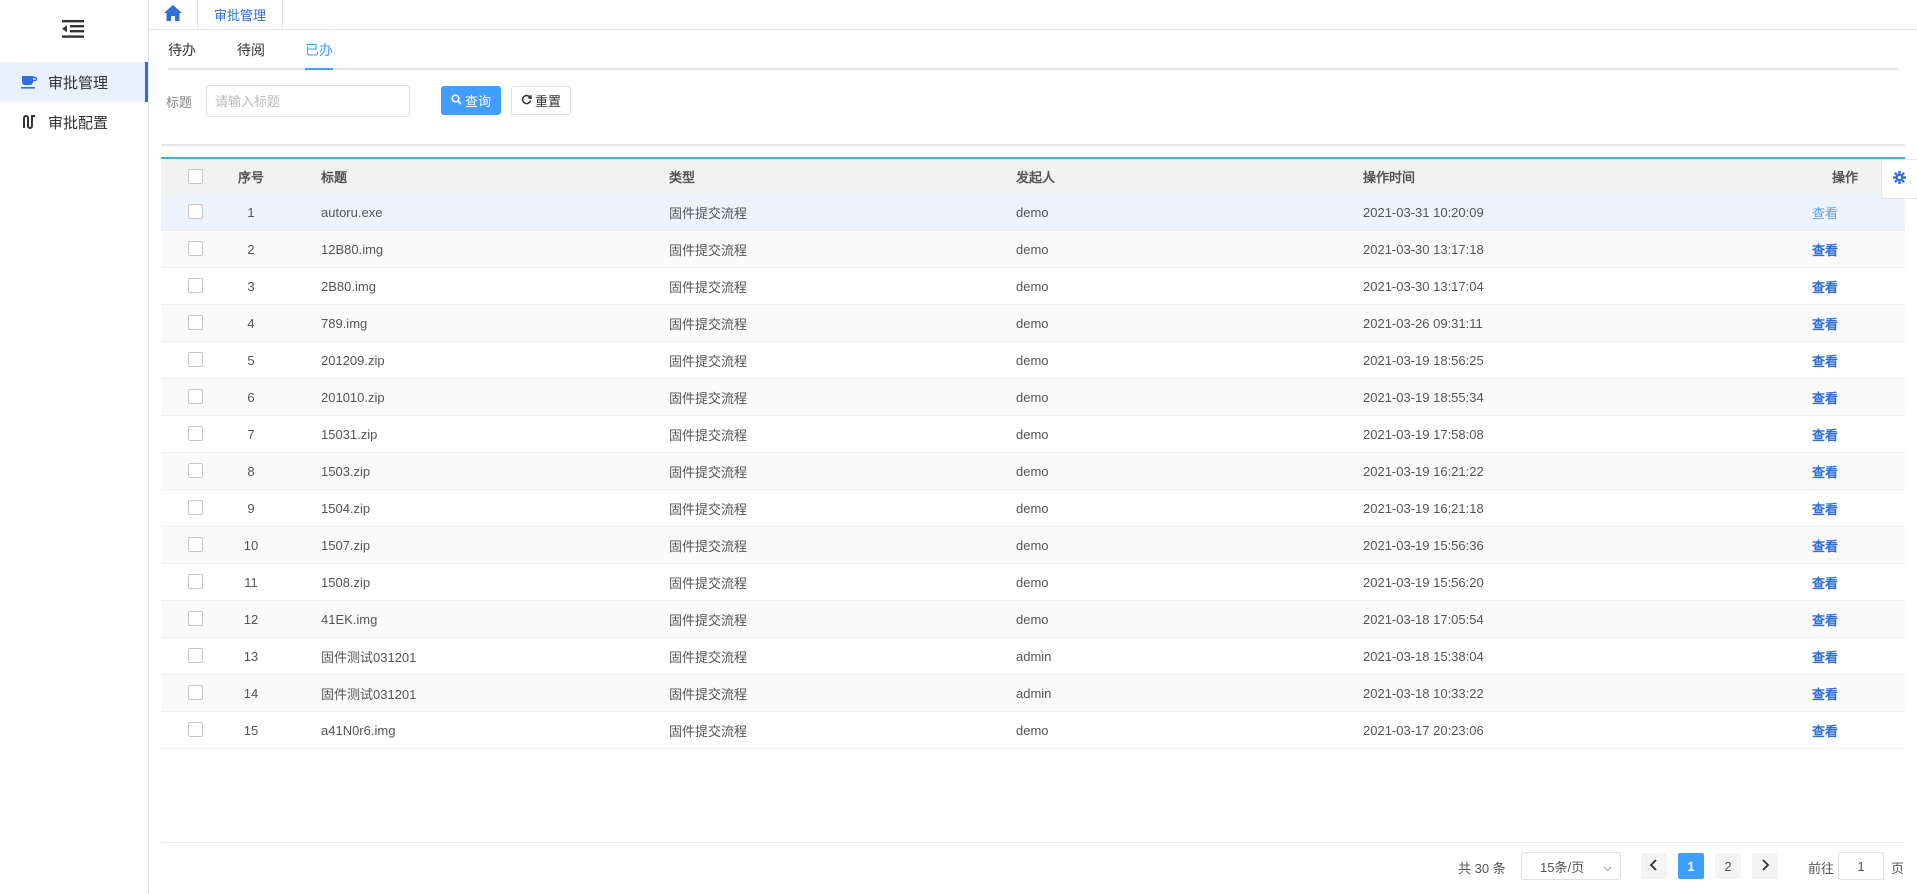 This screenshot has height=894, width=1917. What do you see at coordinates (308, 101) in the screenshot?
I see `title-search-input` at bounding box center [308, 101].